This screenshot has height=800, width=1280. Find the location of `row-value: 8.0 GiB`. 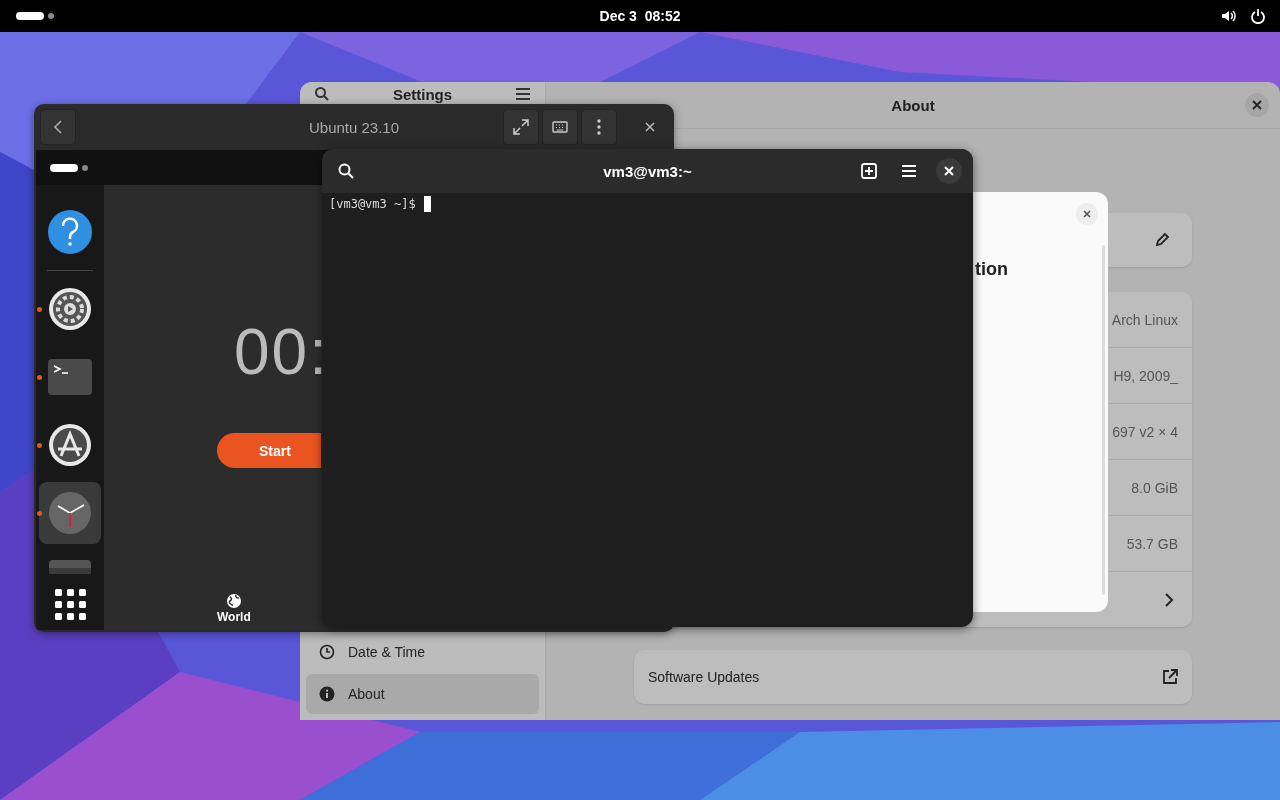

row-value: 8.0 GiB is located at coordinates (1154, 487).